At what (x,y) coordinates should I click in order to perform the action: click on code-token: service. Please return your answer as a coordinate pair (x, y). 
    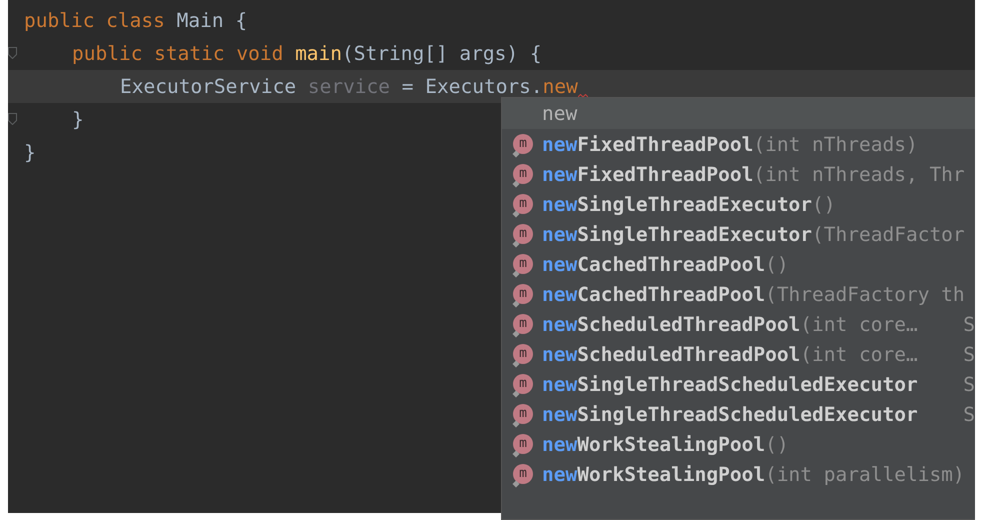
    Looking at the image, I should click on (348, 86).